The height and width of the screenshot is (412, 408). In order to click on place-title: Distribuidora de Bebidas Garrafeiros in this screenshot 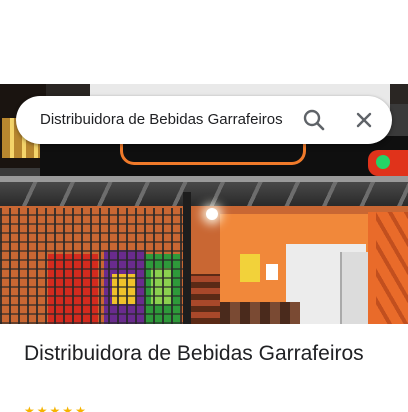, I will do `click(194, 353)`.